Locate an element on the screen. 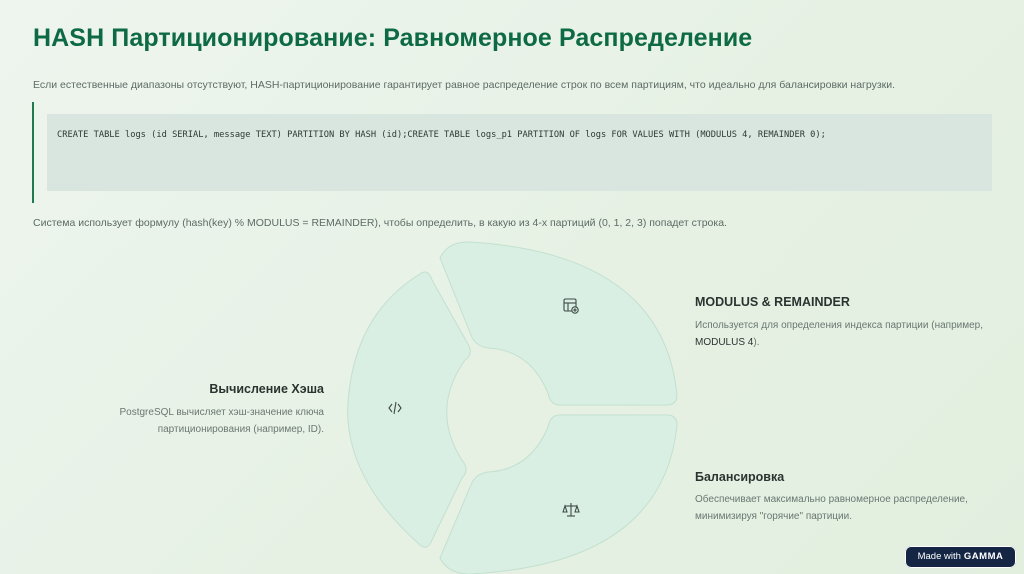  segment-top is located at coordinates (558, 323).